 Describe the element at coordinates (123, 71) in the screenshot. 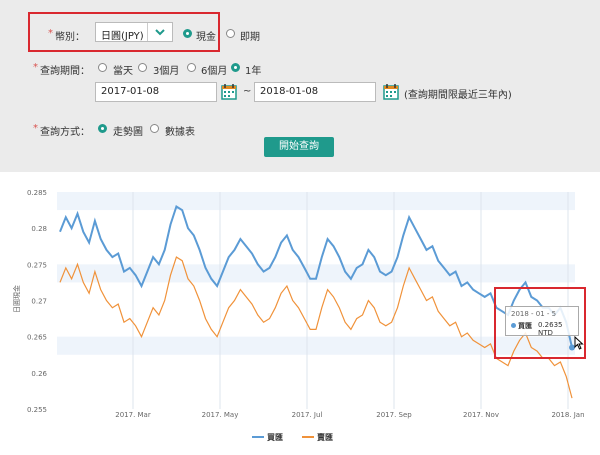

I see `radio-today-label: 當天` at that location.